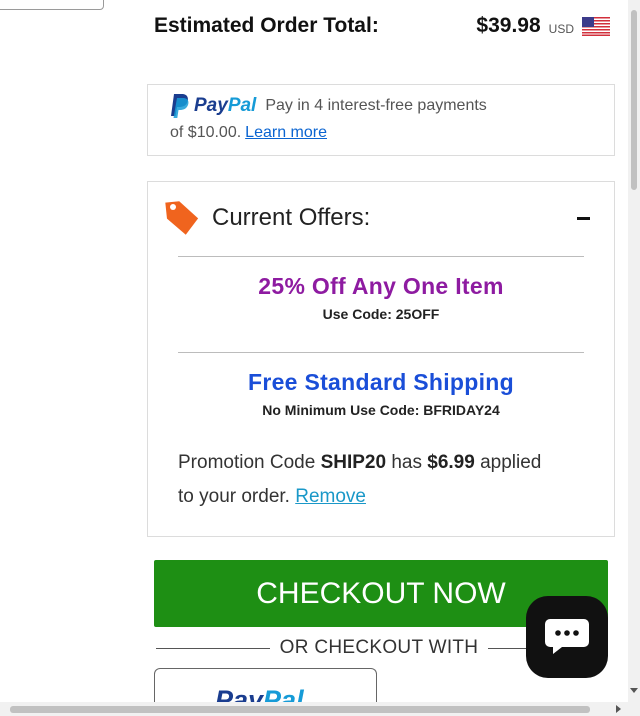  What do you see at coordinates (381, 314) in the screenshot?
I see `offer-1-code: Use Code: 25OFF` at bounding box center [381, 314].